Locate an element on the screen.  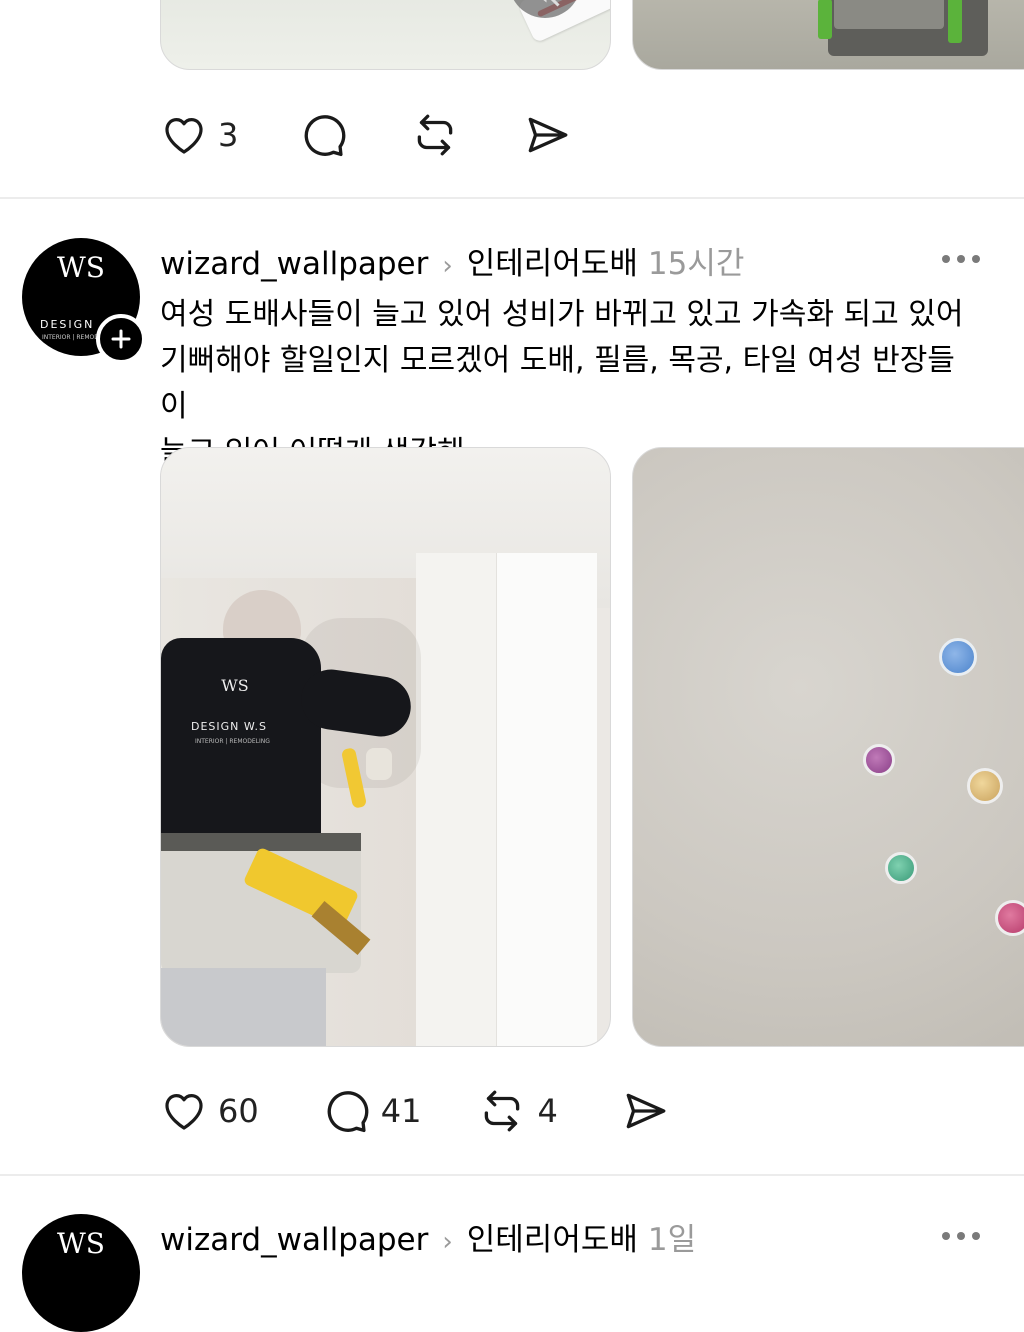
post-header: wizard_wallpaper › 인테리어도배 1일 is located at coordinates (428, 1236).